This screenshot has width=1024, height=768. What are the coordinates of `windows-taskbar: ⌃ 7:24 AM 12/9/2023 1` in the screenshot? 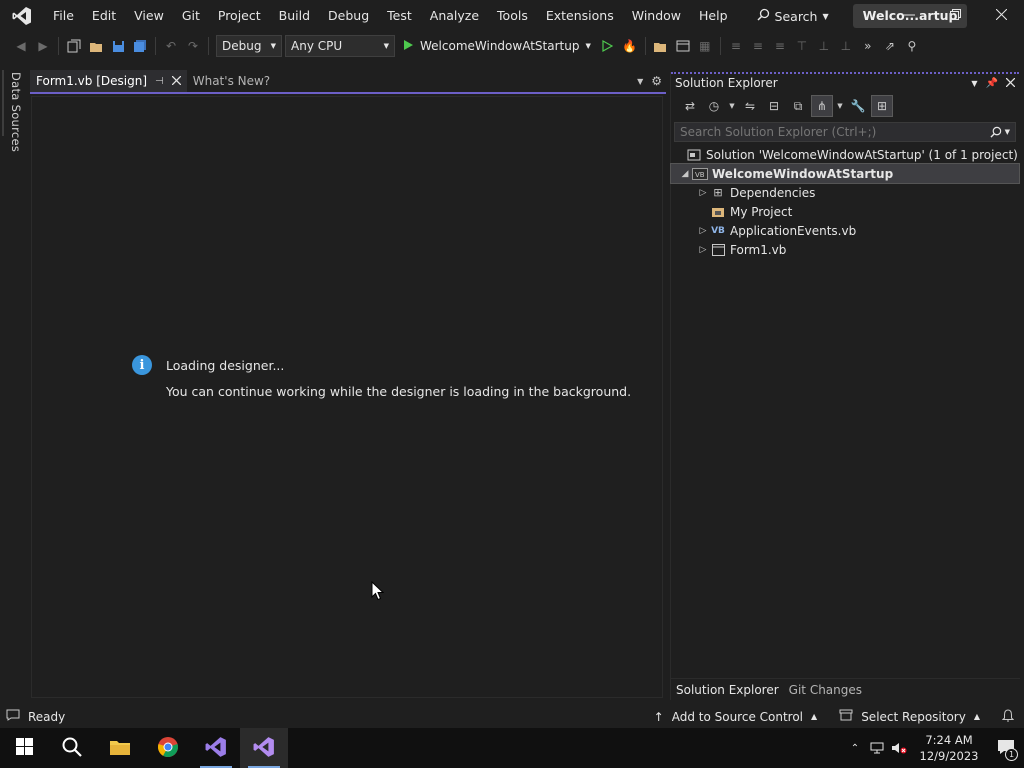 It's located at (512, 748).